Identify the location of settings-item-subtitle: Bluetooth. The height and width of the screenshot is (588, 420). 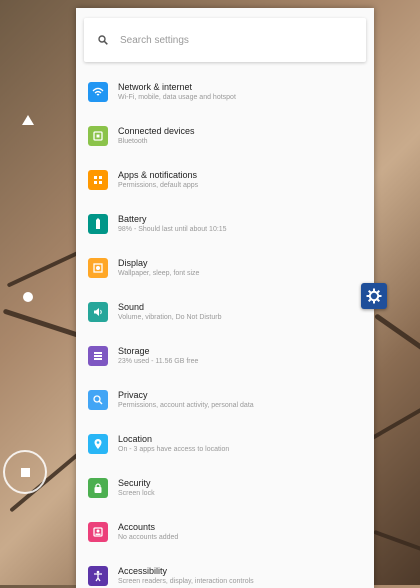
(133, 142).